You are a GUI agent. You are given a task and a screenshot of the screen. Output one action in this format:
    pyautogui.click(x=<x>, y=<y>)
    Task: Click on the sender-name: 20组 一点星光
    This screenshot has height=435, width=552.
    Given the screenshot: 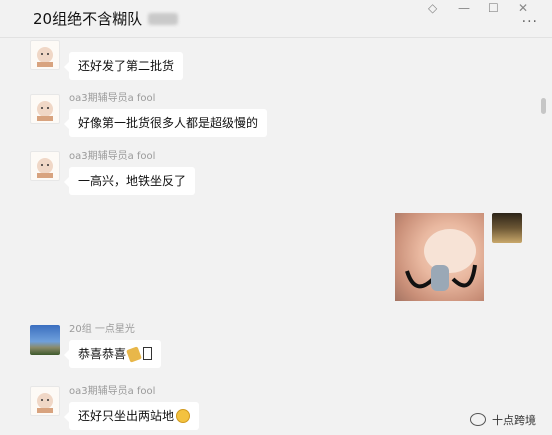 What is the action you would take?
    pyautogui.click(x=102, y=329)
    